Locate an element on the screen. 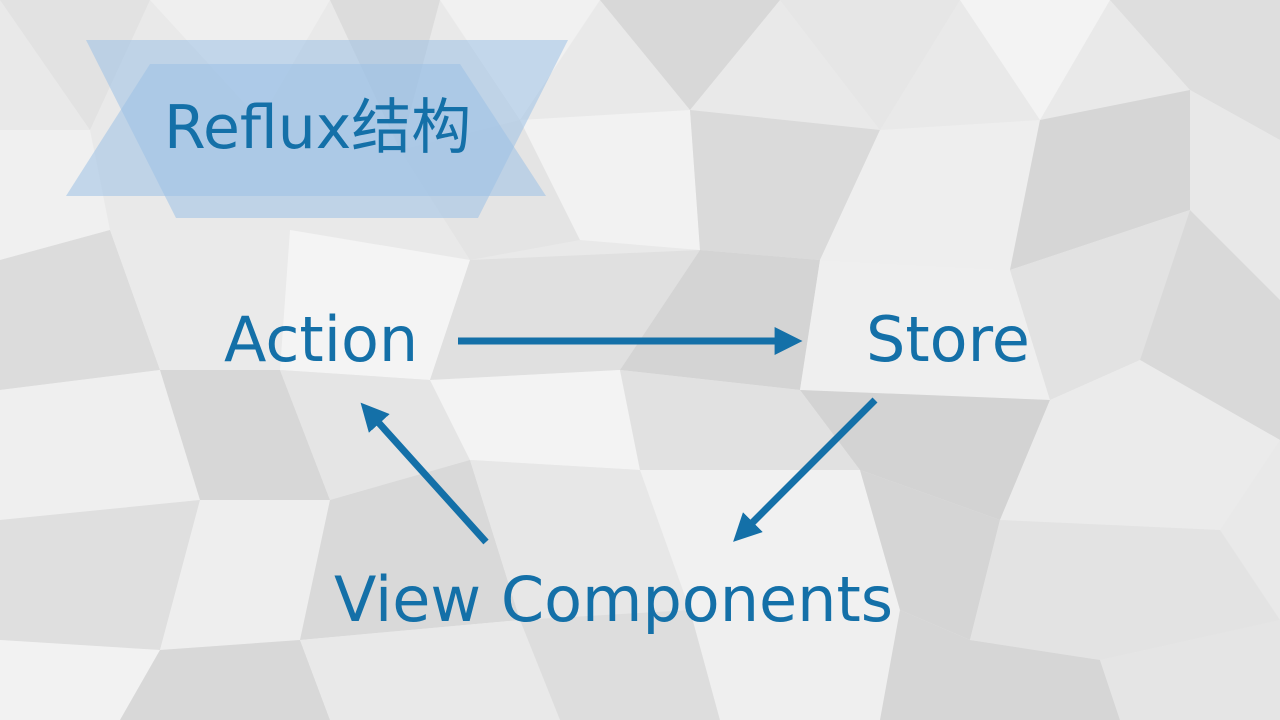 The image size is (1280, 720). arrow-view-to-action is located at coordinates (424, 473).